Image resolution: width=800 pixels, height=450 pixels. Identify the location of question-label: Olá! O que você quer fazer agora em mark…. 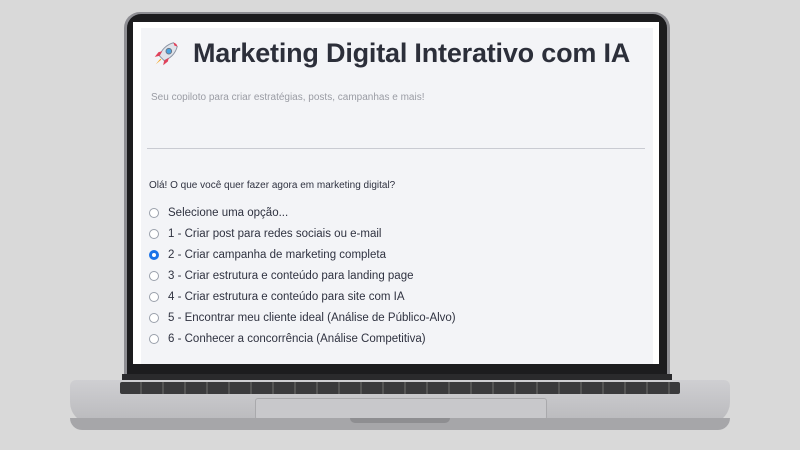
(272, 185).